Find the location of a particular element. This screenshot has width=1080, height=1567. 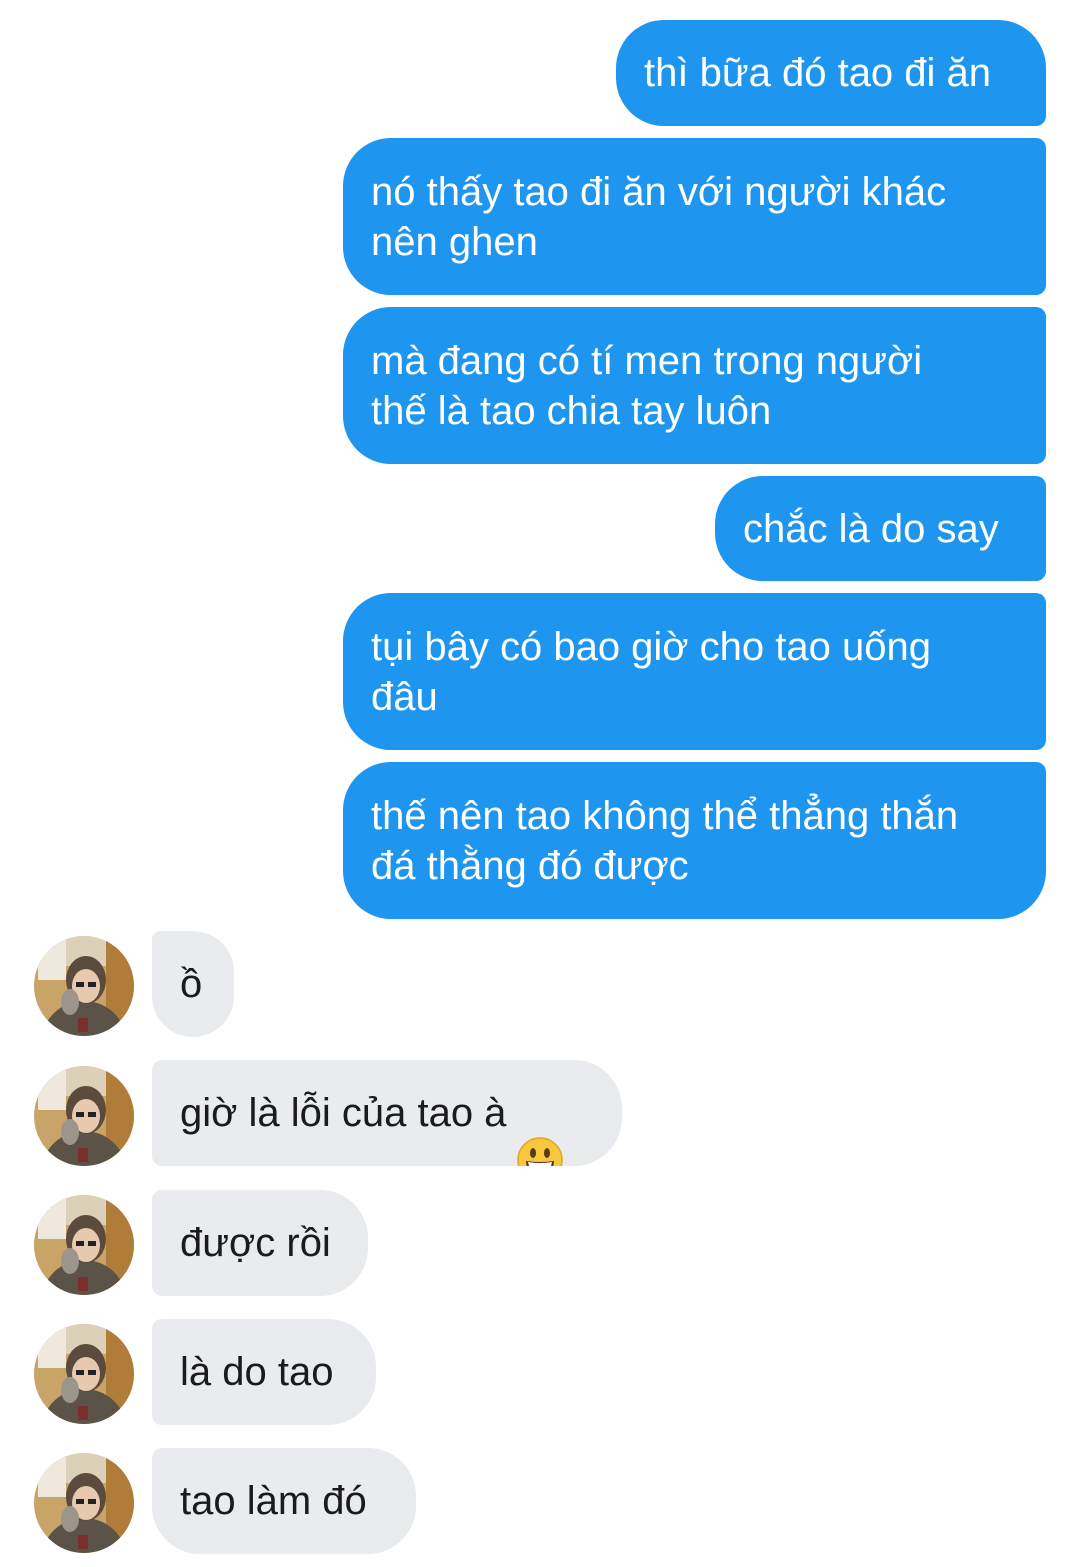

received-message: được rồi is located at coordinates (260, 1243).